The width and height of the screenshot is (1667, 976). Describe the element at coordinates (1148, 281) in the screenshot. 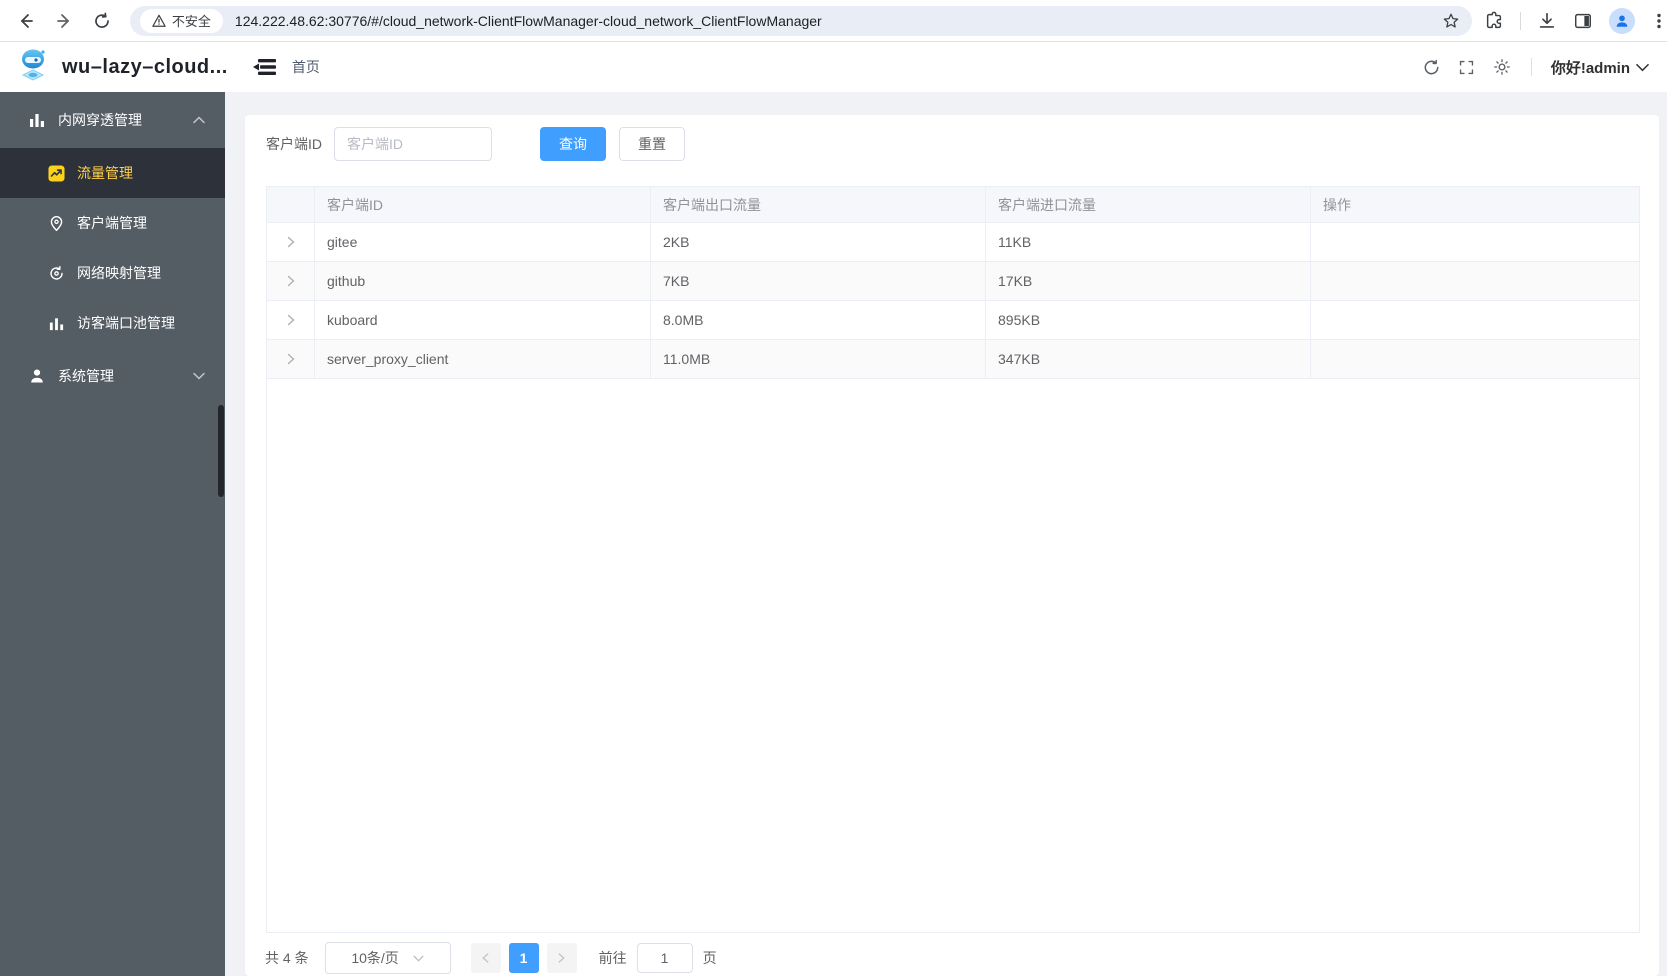

I see `cell-inbound: 17KB` at that location.